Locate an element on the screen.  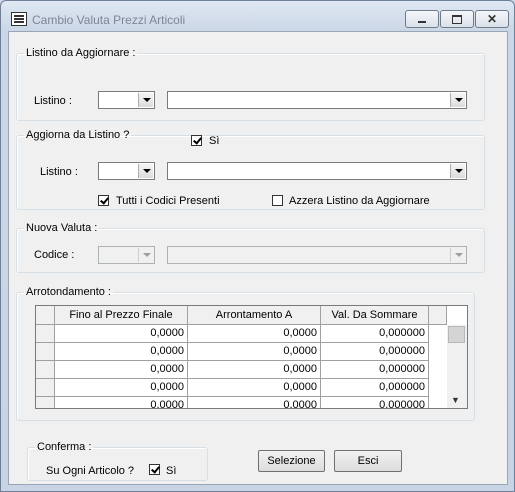
column-header: Fino al Prezzo Finale is located at coordinates (121, 315).